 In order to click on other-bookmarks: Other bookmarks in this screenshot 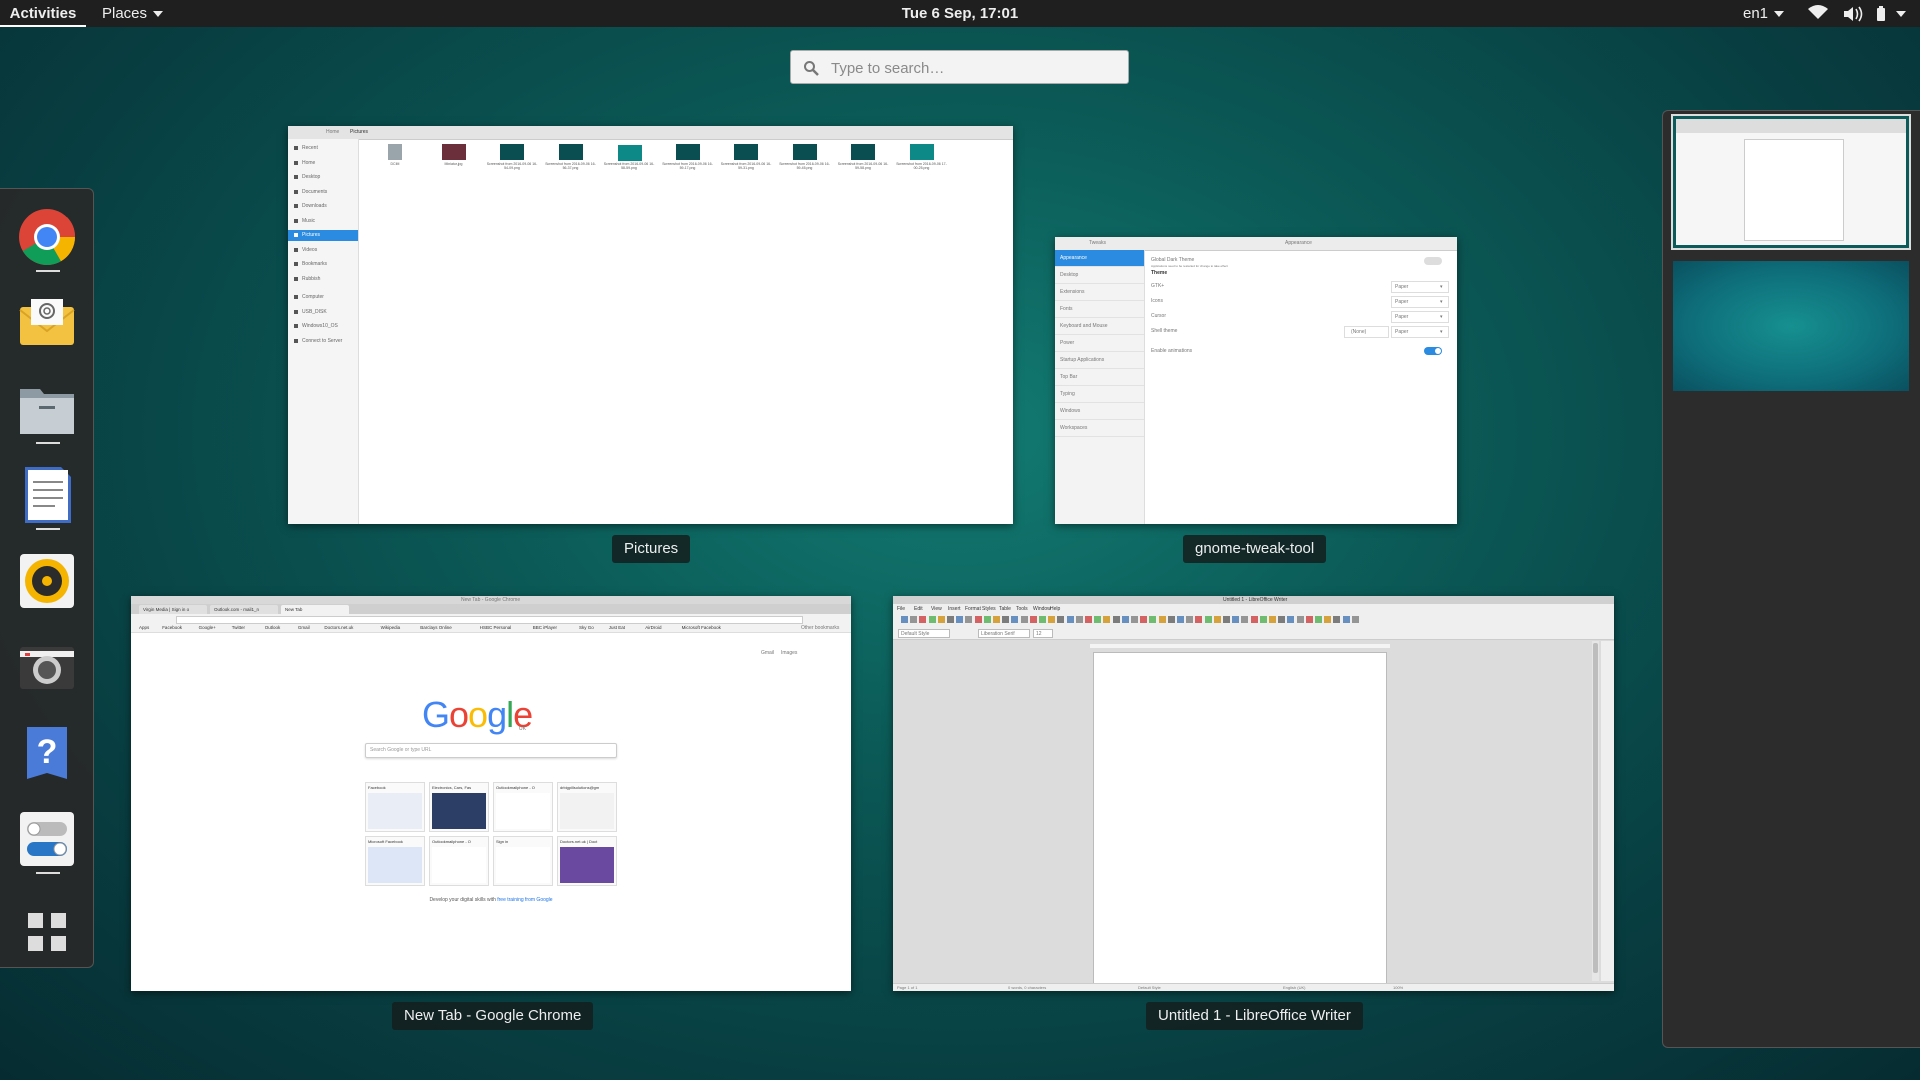, I will do `click(820, 628)`.